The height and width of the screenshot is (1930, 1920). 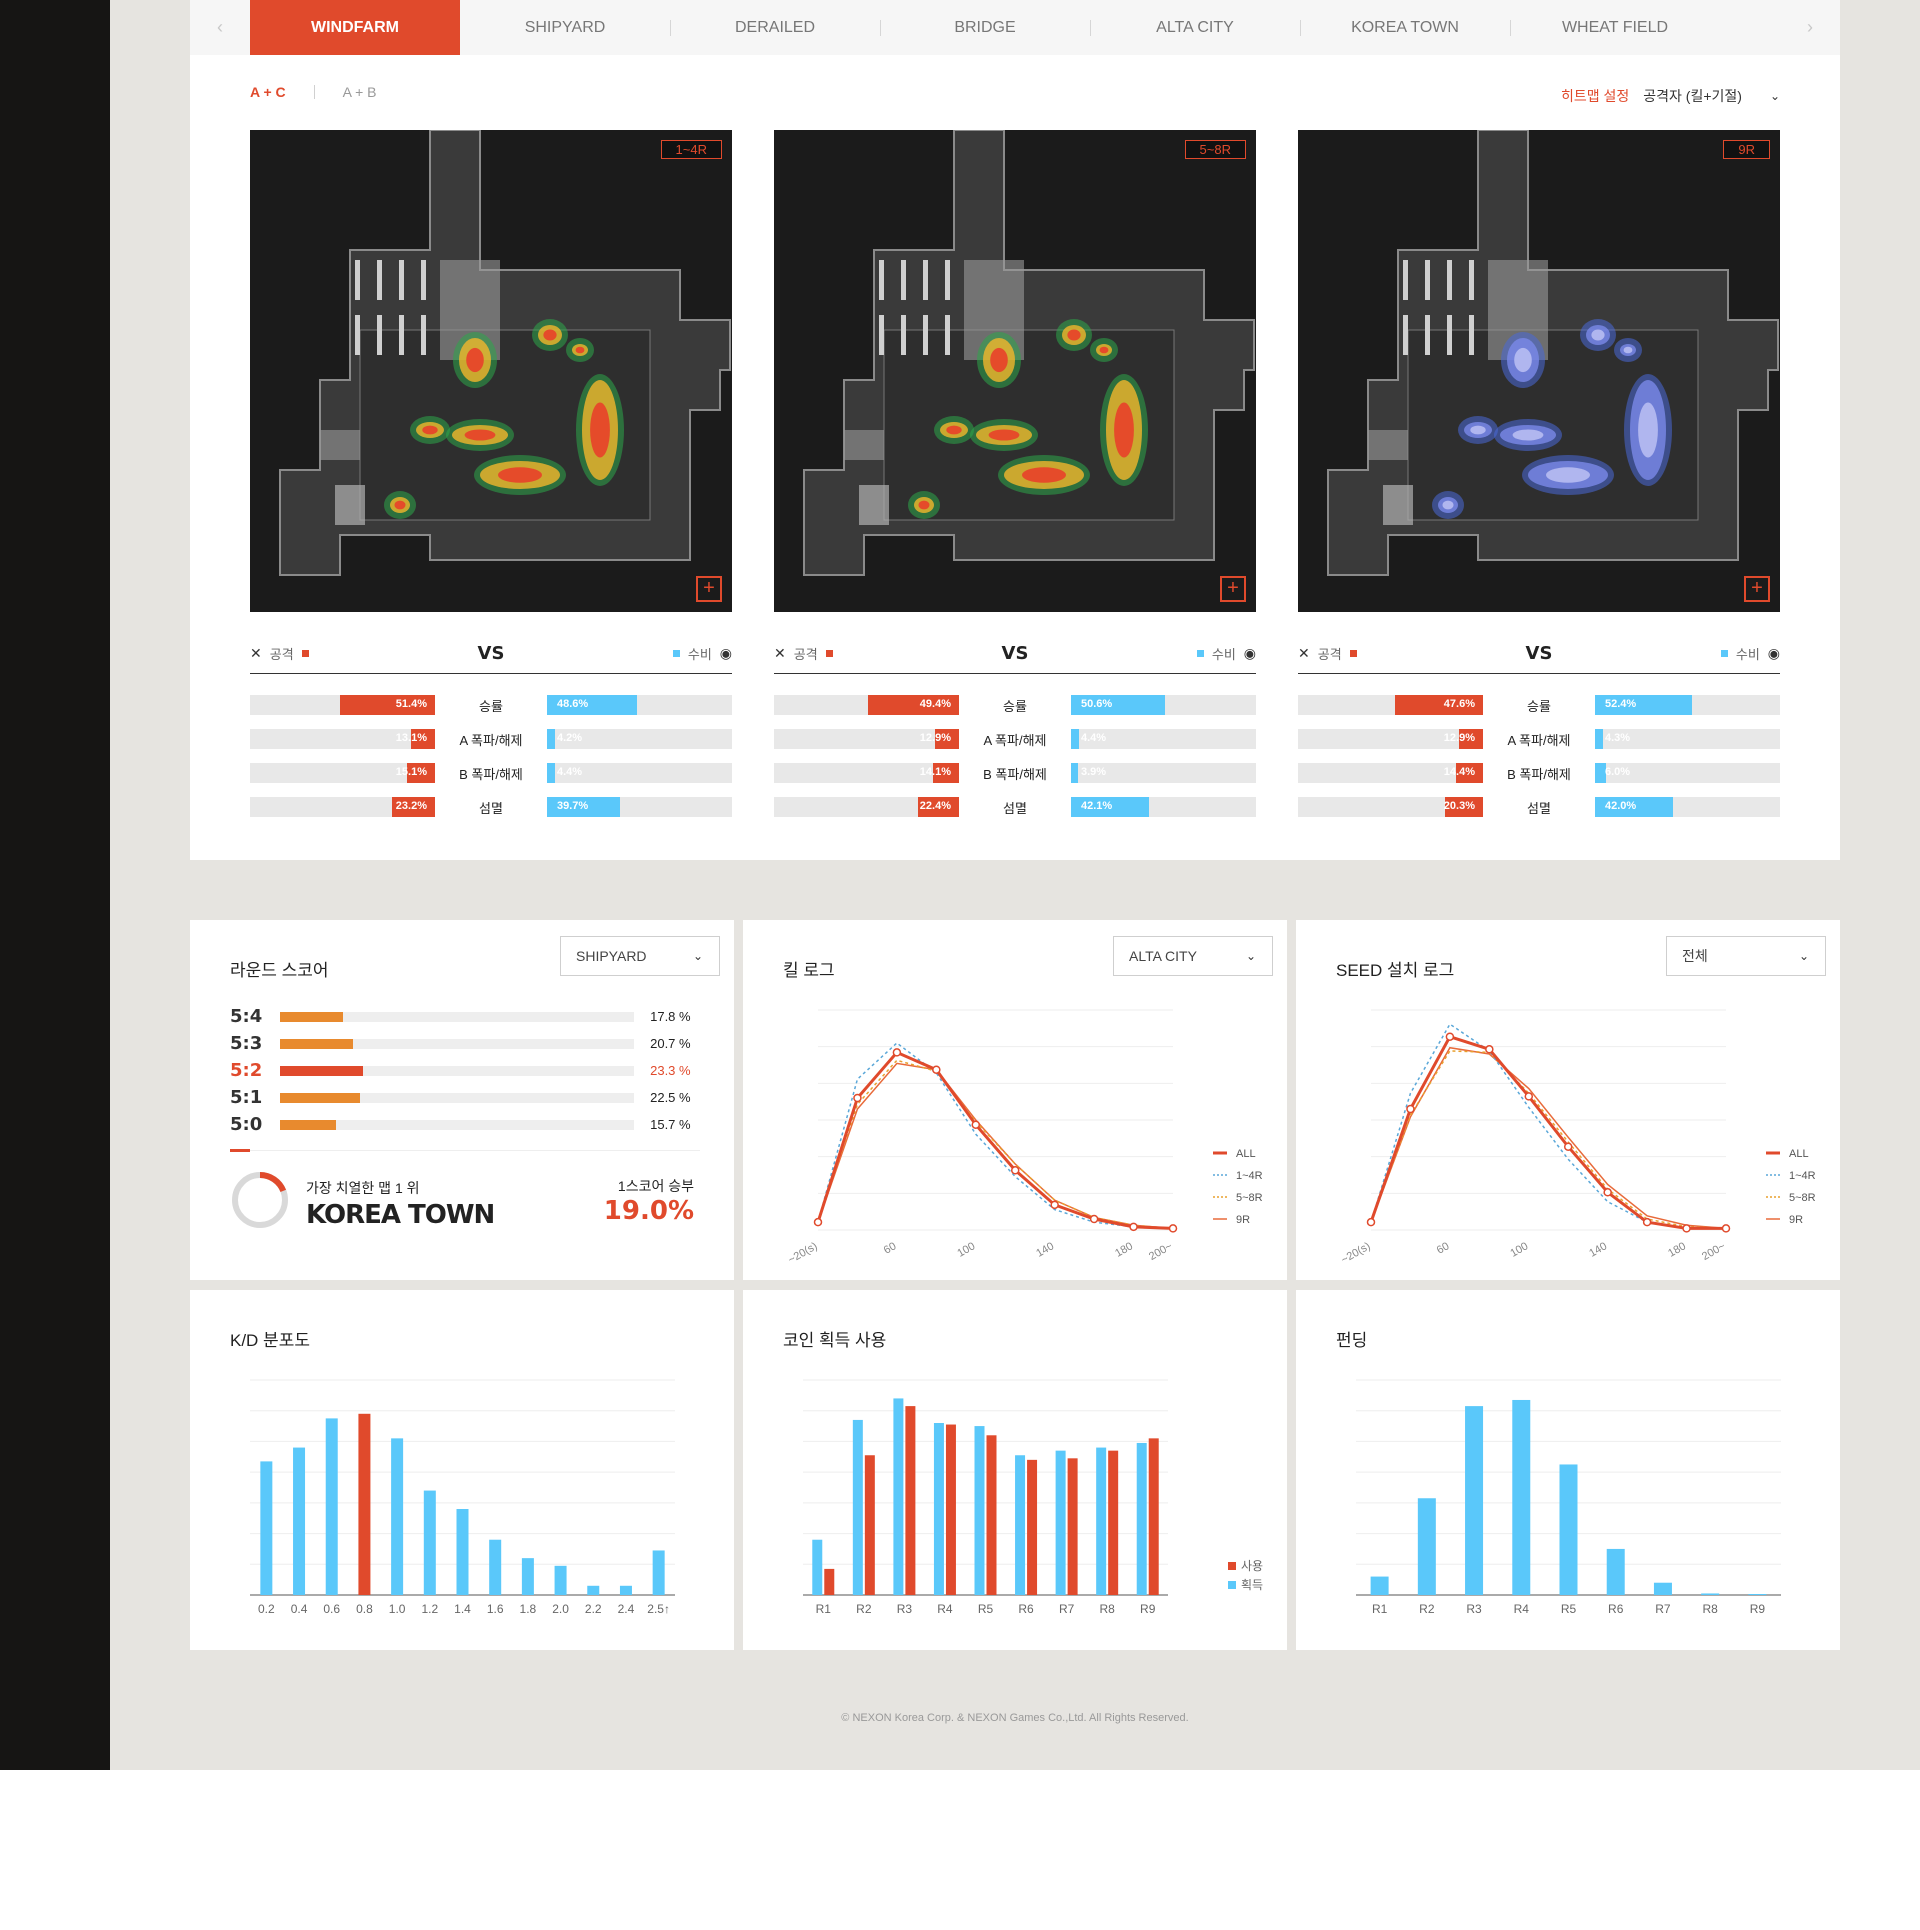 I want to click on x-tick-label: 1.6, so click(x=495, y=1609).